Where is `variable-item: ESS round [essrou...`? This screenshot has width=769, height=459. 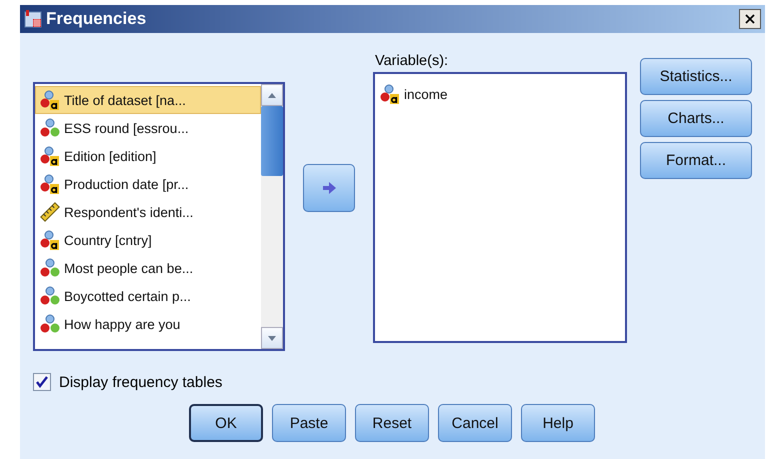
variable-item: ESS round [essrou... is located at coordinates (148, 128).